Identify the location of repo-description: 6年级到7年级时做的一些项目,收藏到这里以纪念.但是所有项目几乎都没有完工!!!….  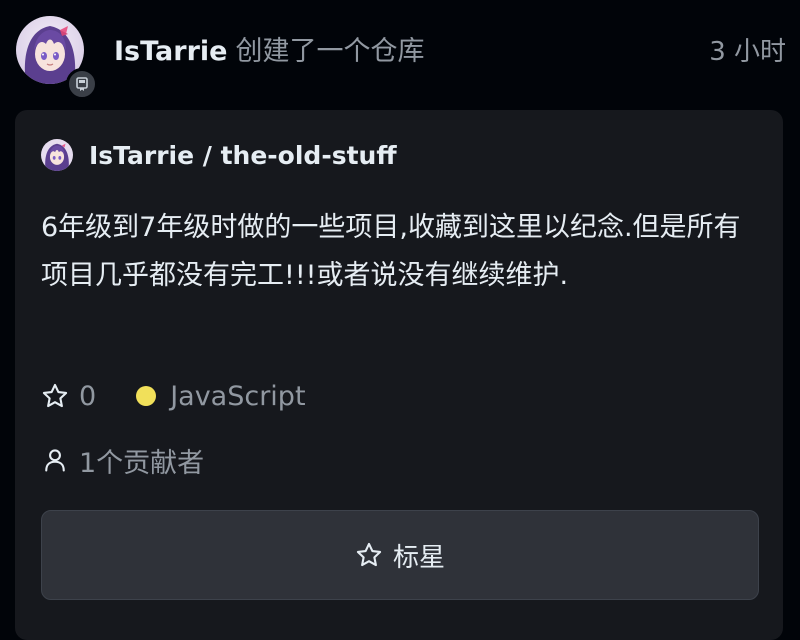
(391, 251).